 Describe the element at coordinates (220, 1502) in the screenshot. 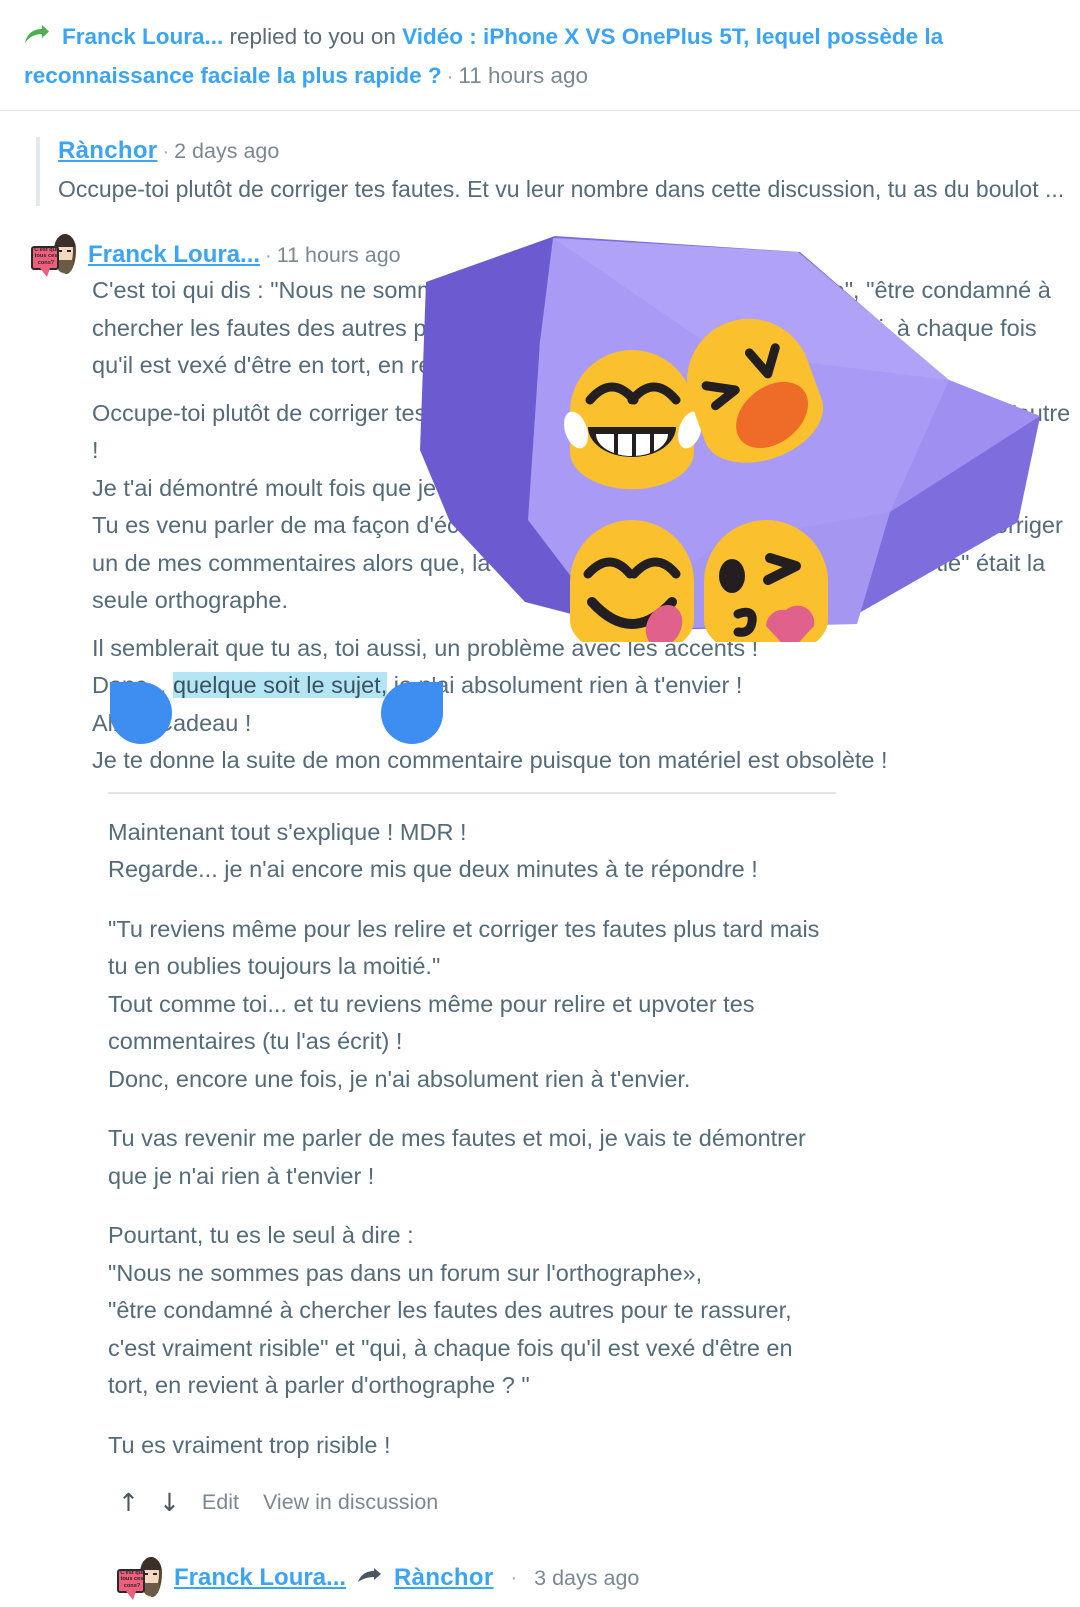

I see `edit-link: Edit` at that location.